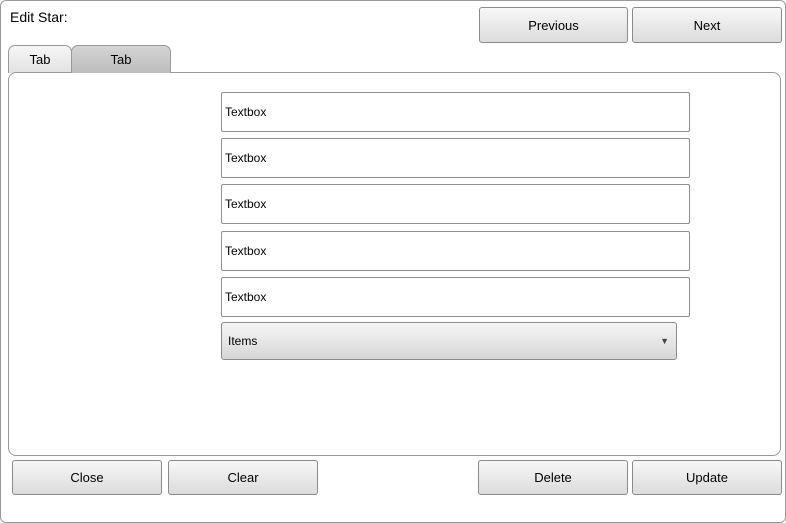 The image size is (786, 523). Describe the element at coordinates (87, 477) in the screenshot. I see `close-button: Close` at that location.